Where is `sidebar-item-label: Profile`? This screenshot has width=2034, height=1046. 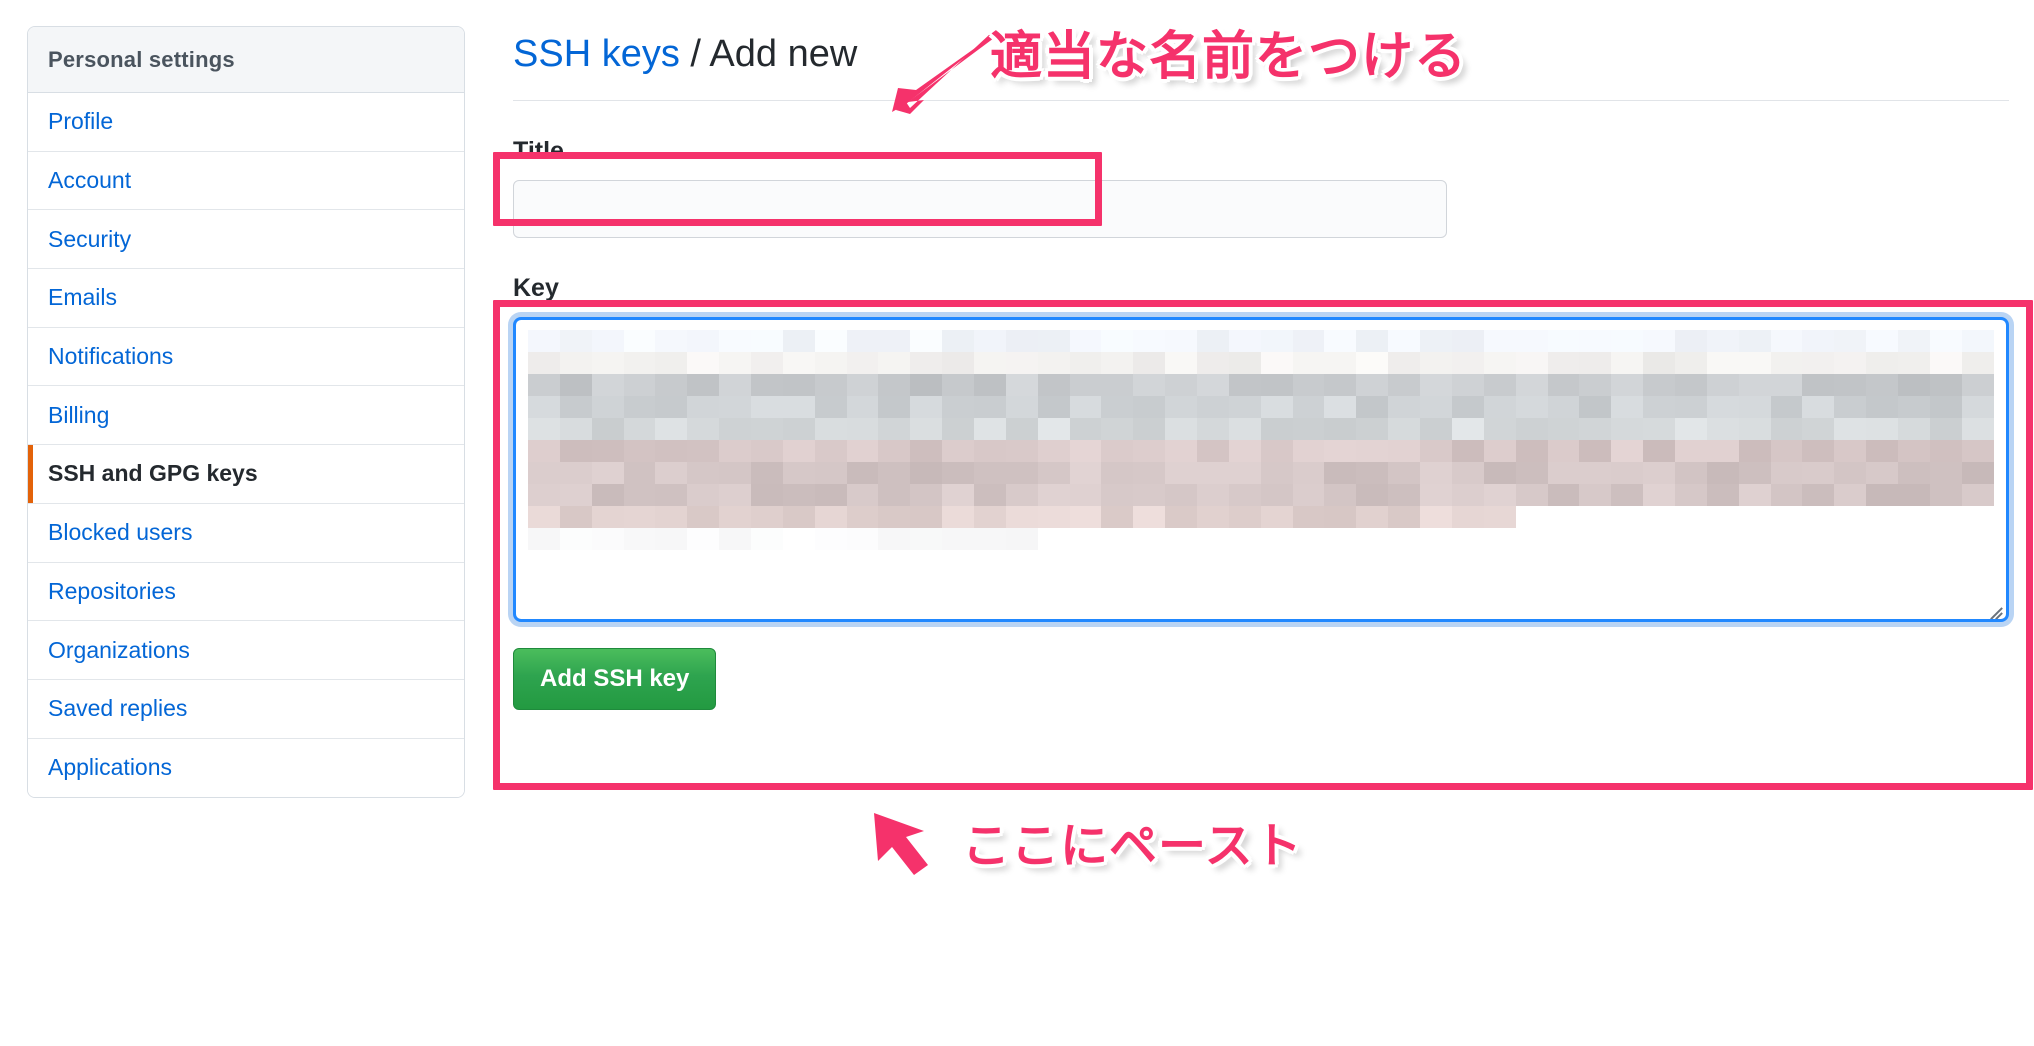
sidebar-item-label: Profile is located at coordinates (81, 121).